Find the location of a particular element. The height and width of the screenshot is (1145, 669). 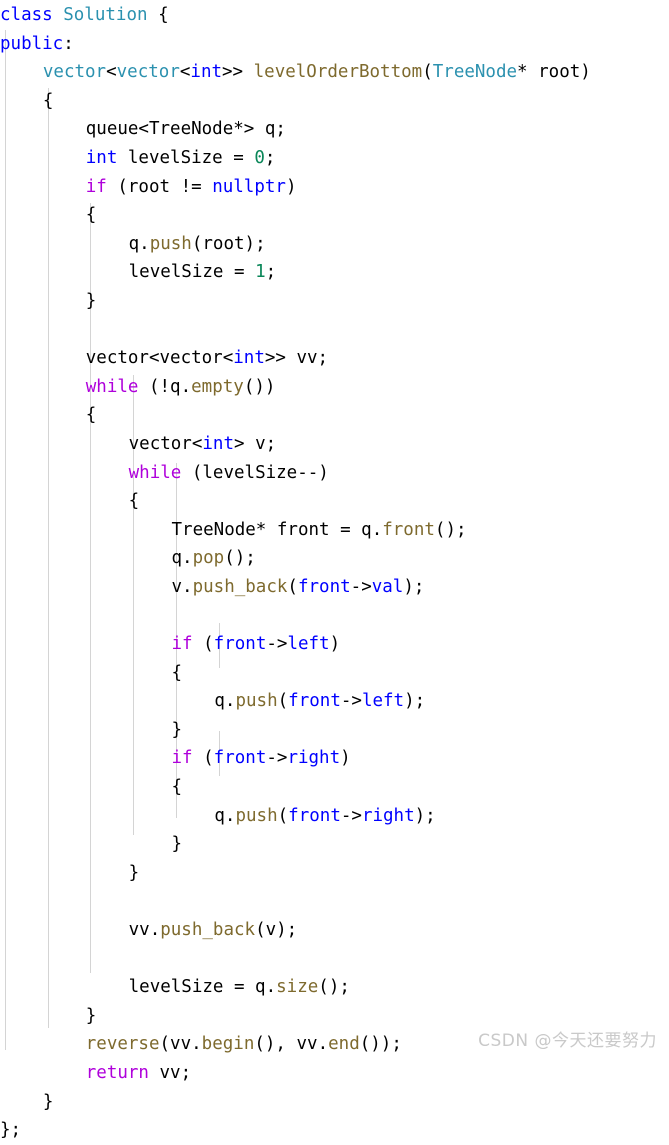

code-line: class Solution { is located at coordinates (334, 15).